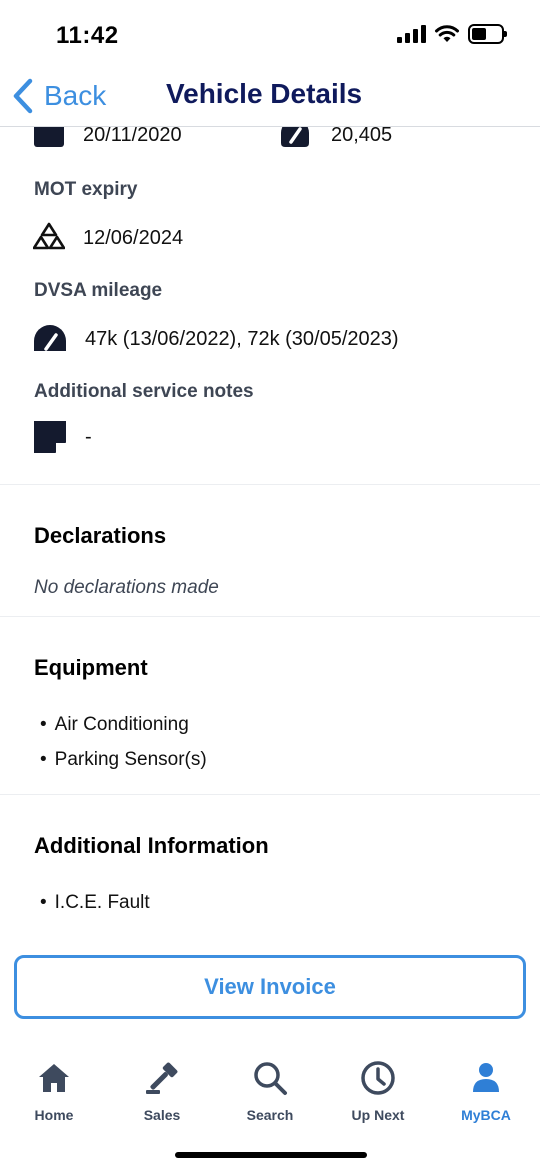 The height and width of the screenshot is (1168, 540). I want to click on additional-info-item: I.C.E. Fault, so click(95, 903).